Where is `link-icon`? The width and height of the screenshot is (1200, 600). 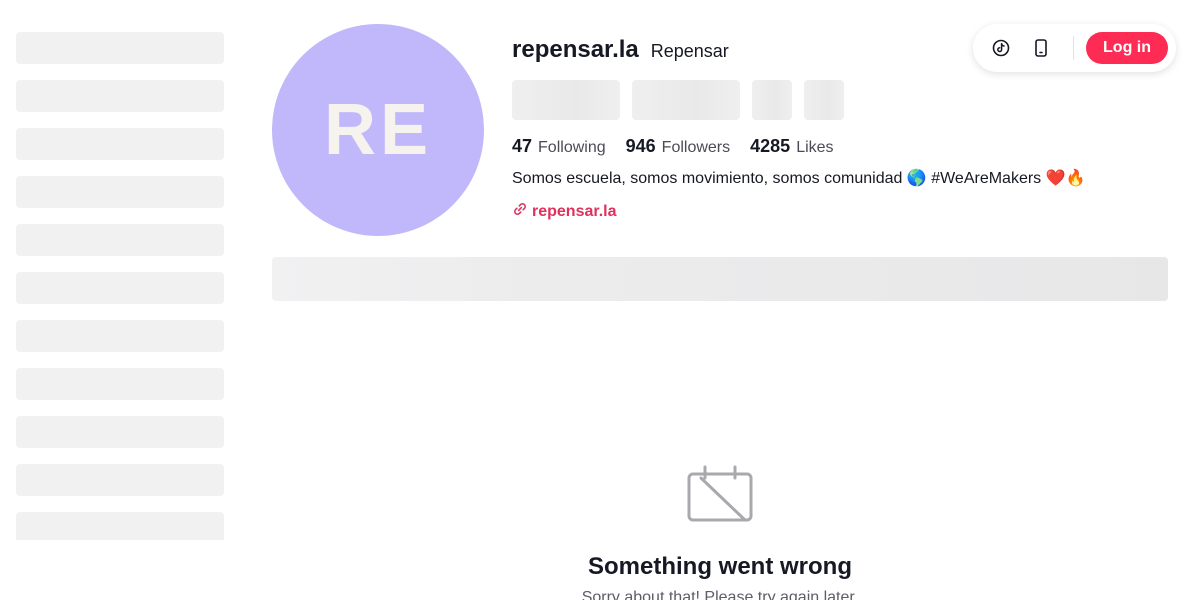
link-icon is located at coordinates (520, 211).